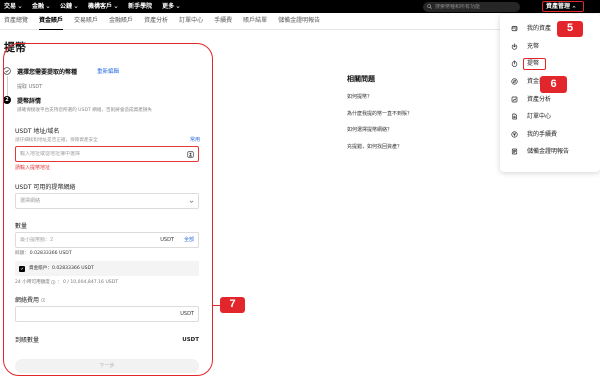  What do you see at coordinates (514, 46) in the screenshot?
I see `deposit-icon` at bounding box center [514, 46].